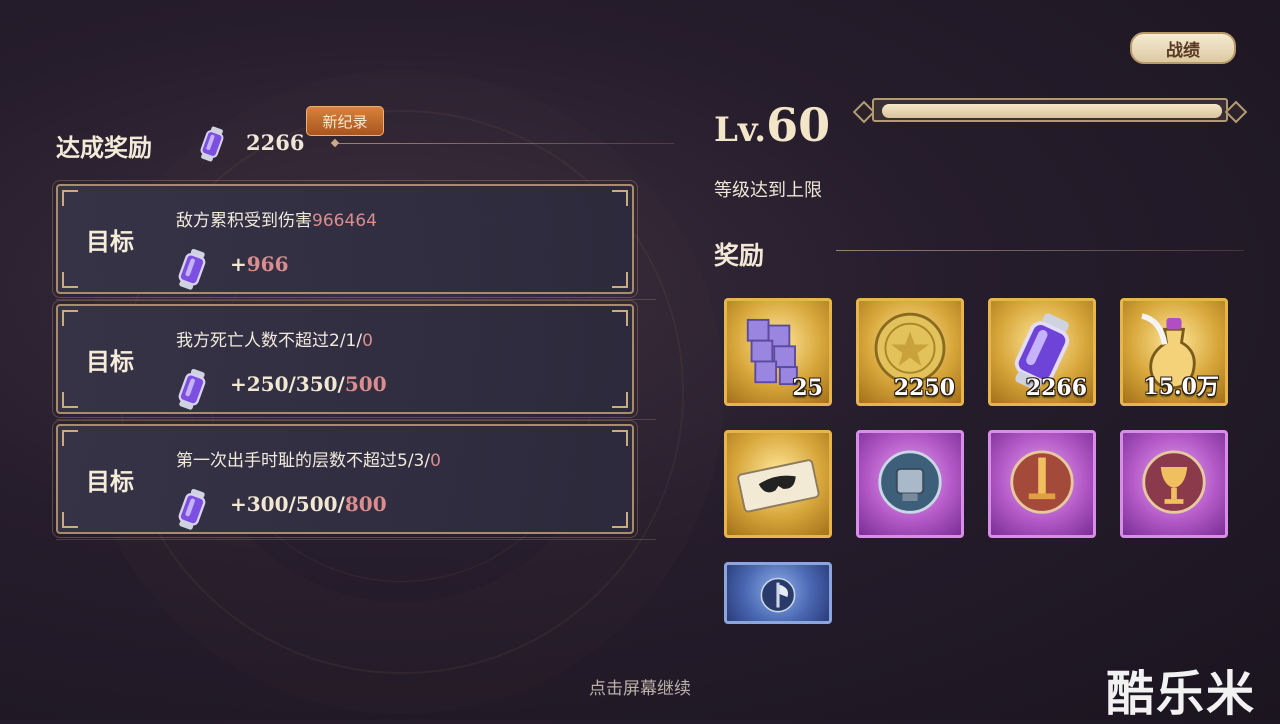  Describe the element at coordinates (739, 255) in the screenshot. I see `rewards-title: 奖励` at that location.